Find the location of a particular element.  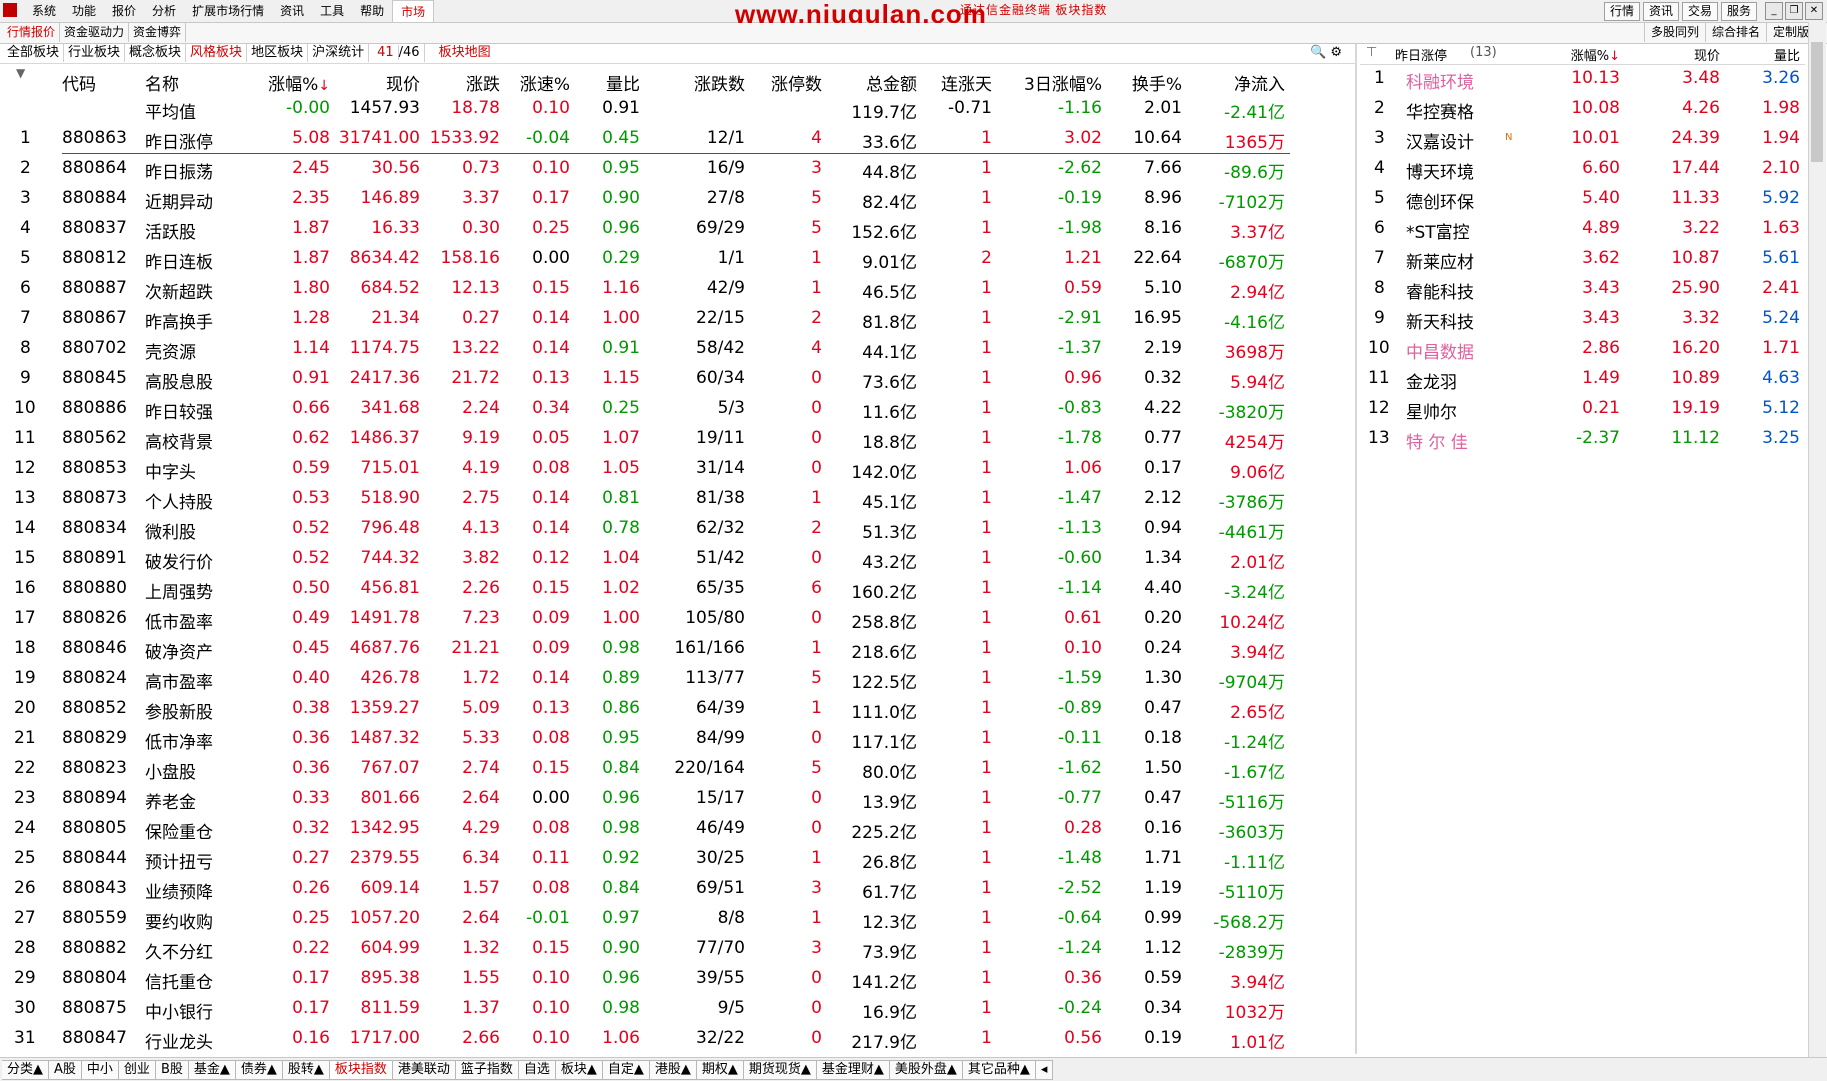

menu-item: 分析 is located at coordinates (164, 11).